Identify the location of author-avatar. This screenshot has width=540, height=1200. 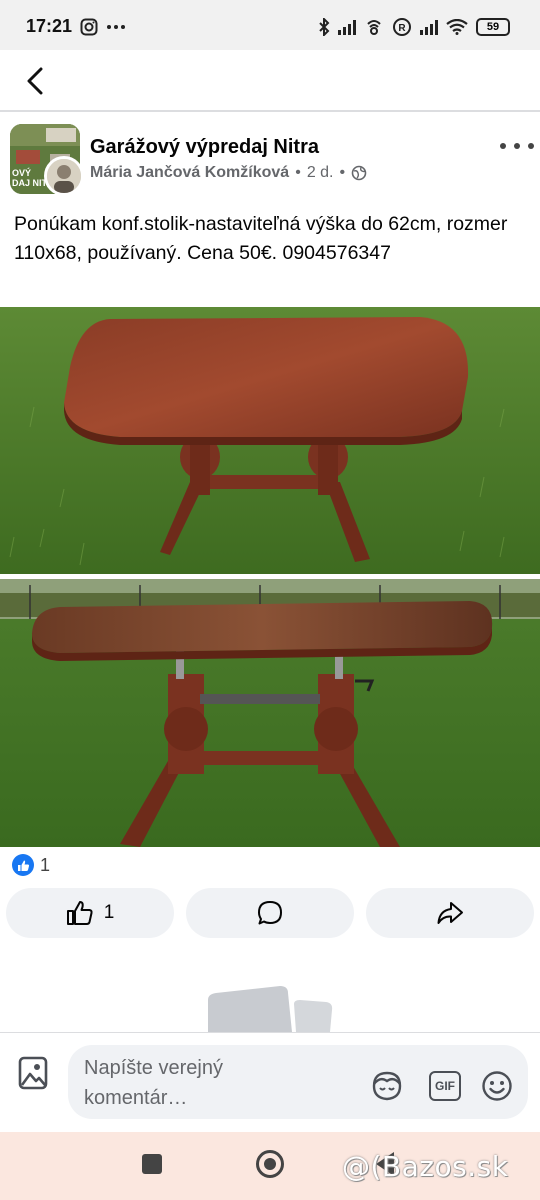
(64, 176).